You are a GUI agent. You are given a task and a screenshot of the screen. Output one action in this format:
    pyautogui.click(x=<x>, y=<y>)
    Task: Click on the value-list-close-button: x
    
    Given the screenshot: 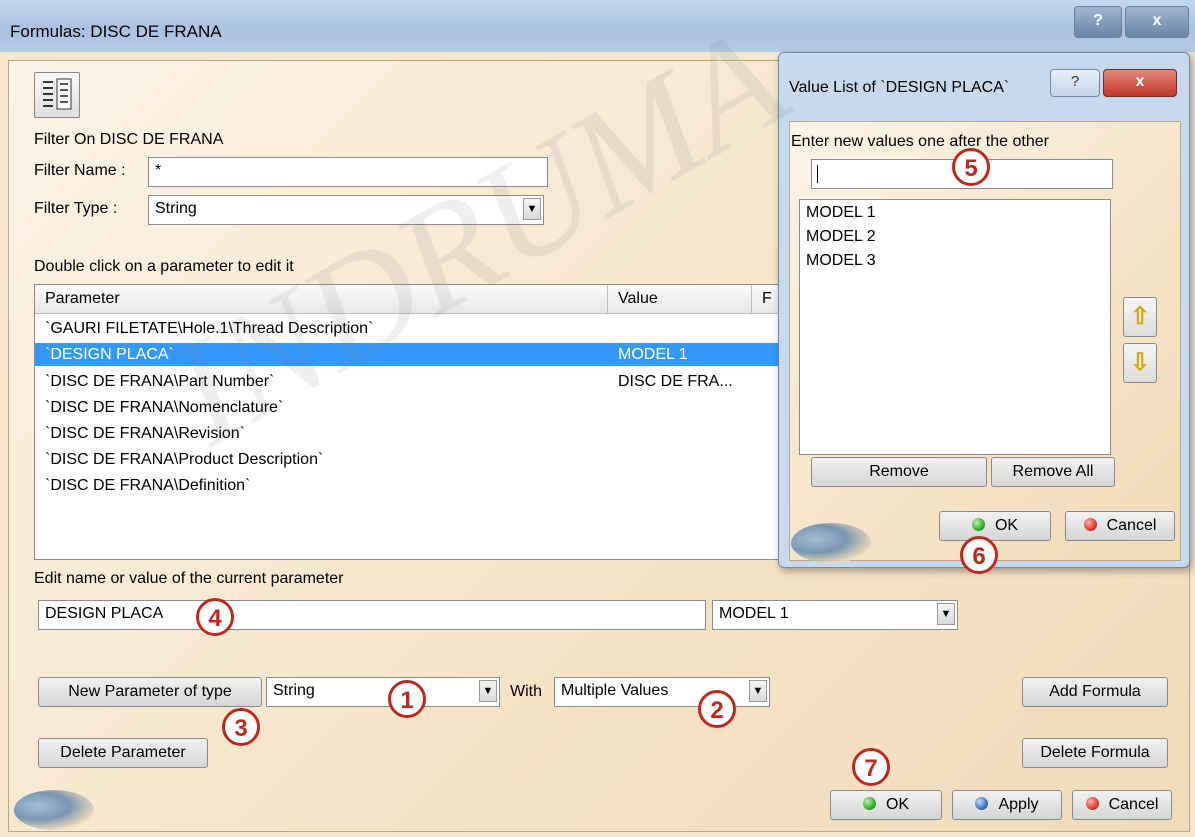 What is the action you would take?
    pyautogui.click(x=1140, y=83)
    